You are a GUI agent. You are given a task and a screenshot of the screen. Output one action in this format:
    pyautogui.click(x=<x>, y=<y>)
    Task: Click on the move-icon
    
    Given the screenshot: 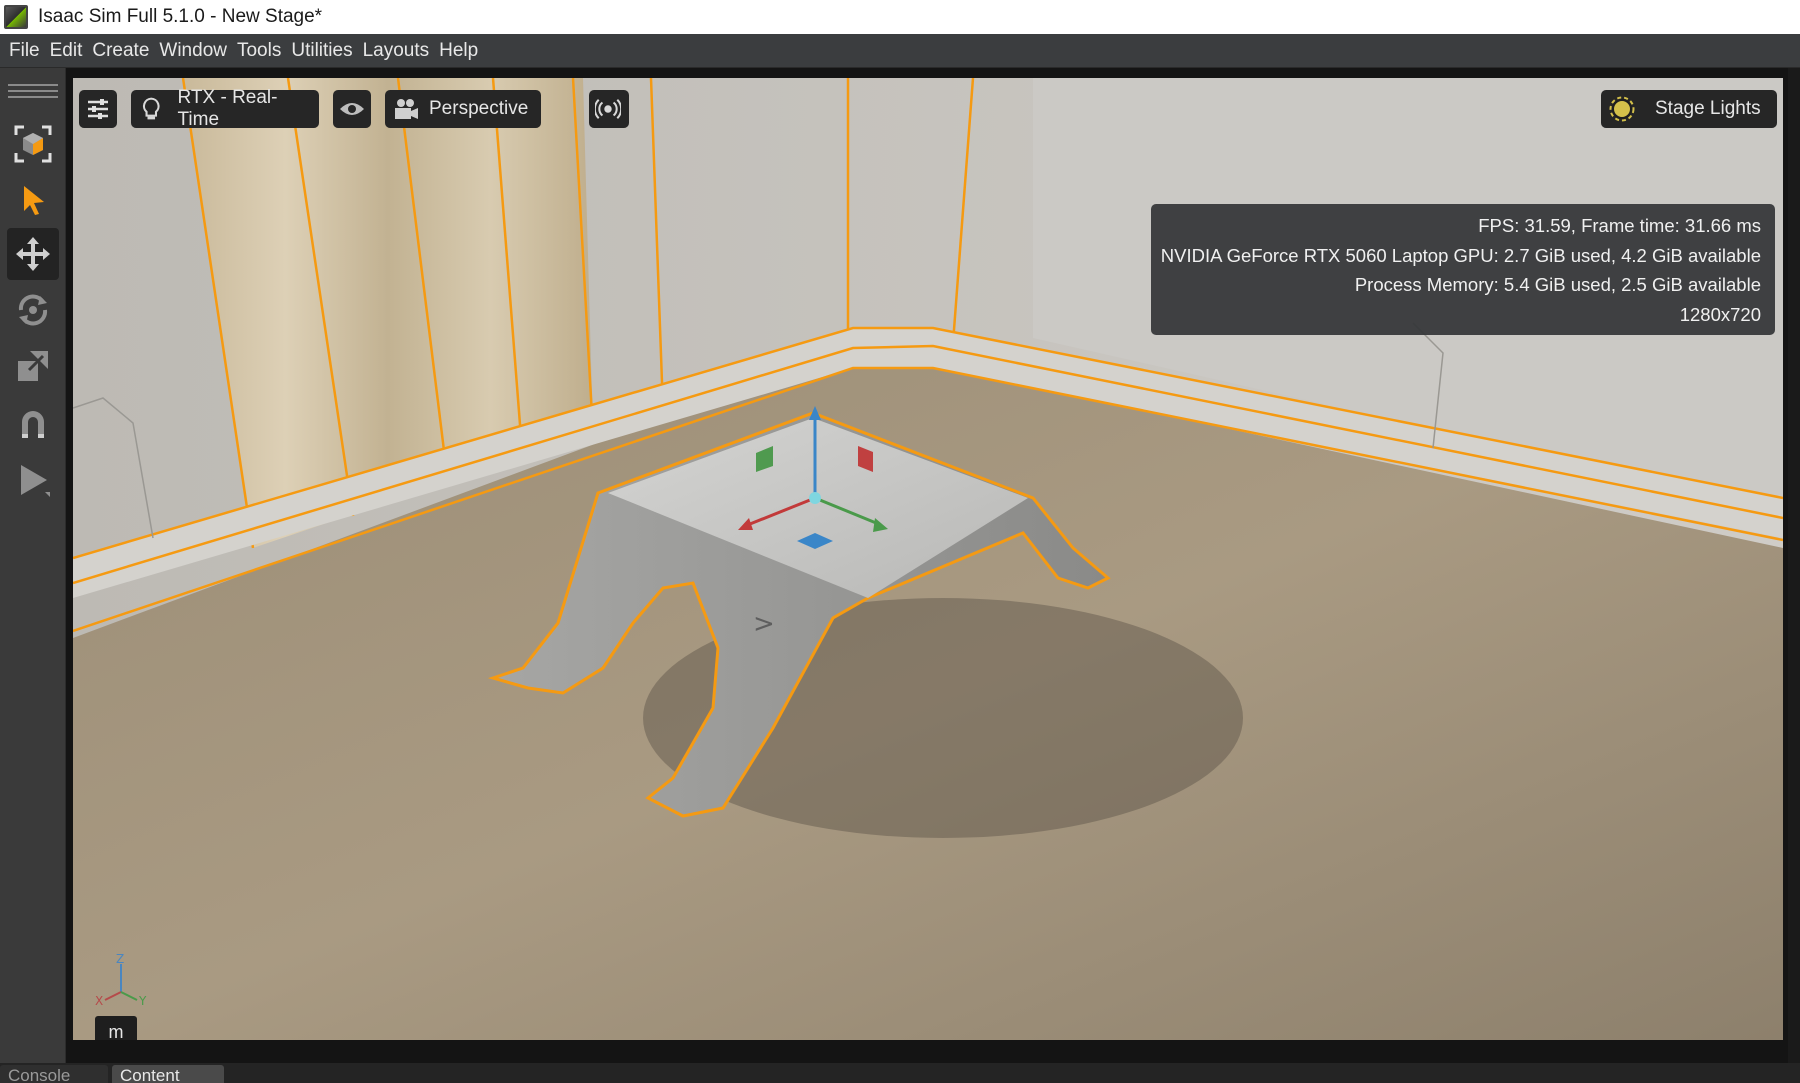 What is the action you would take?
    pyautogui.click(x=33, y=254)
    